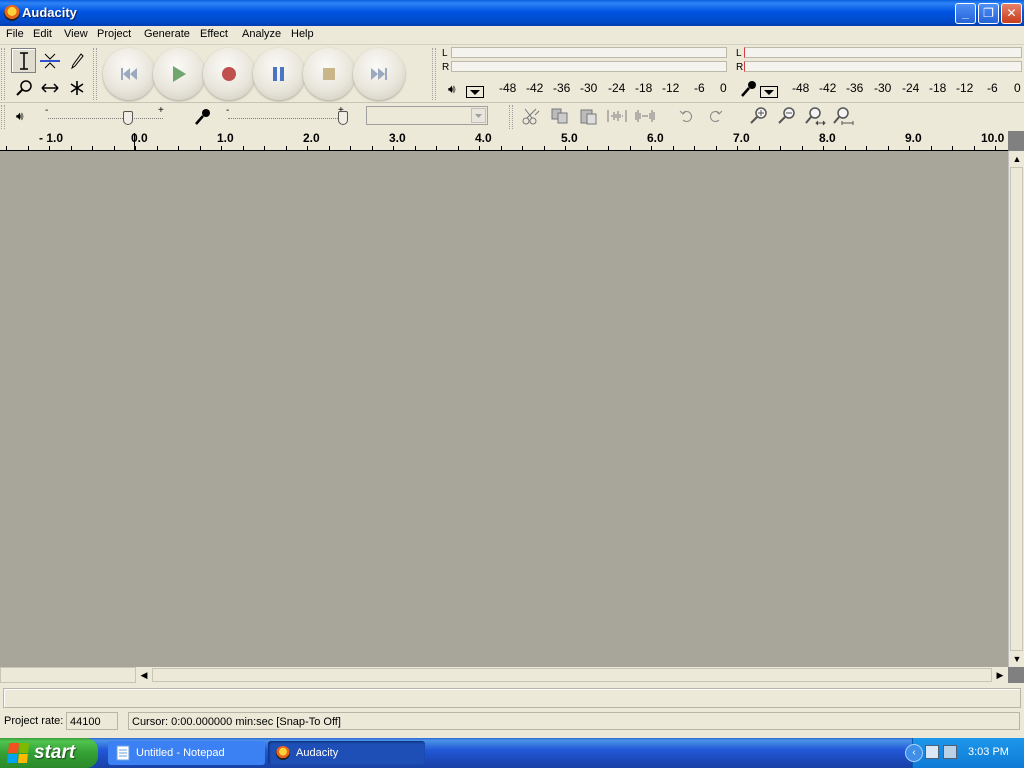 This screenshot has height=768, width=1024. Describe the element at coordinates (49, 87) in the screenshot. I see `timeshift-tool-button` at that location.